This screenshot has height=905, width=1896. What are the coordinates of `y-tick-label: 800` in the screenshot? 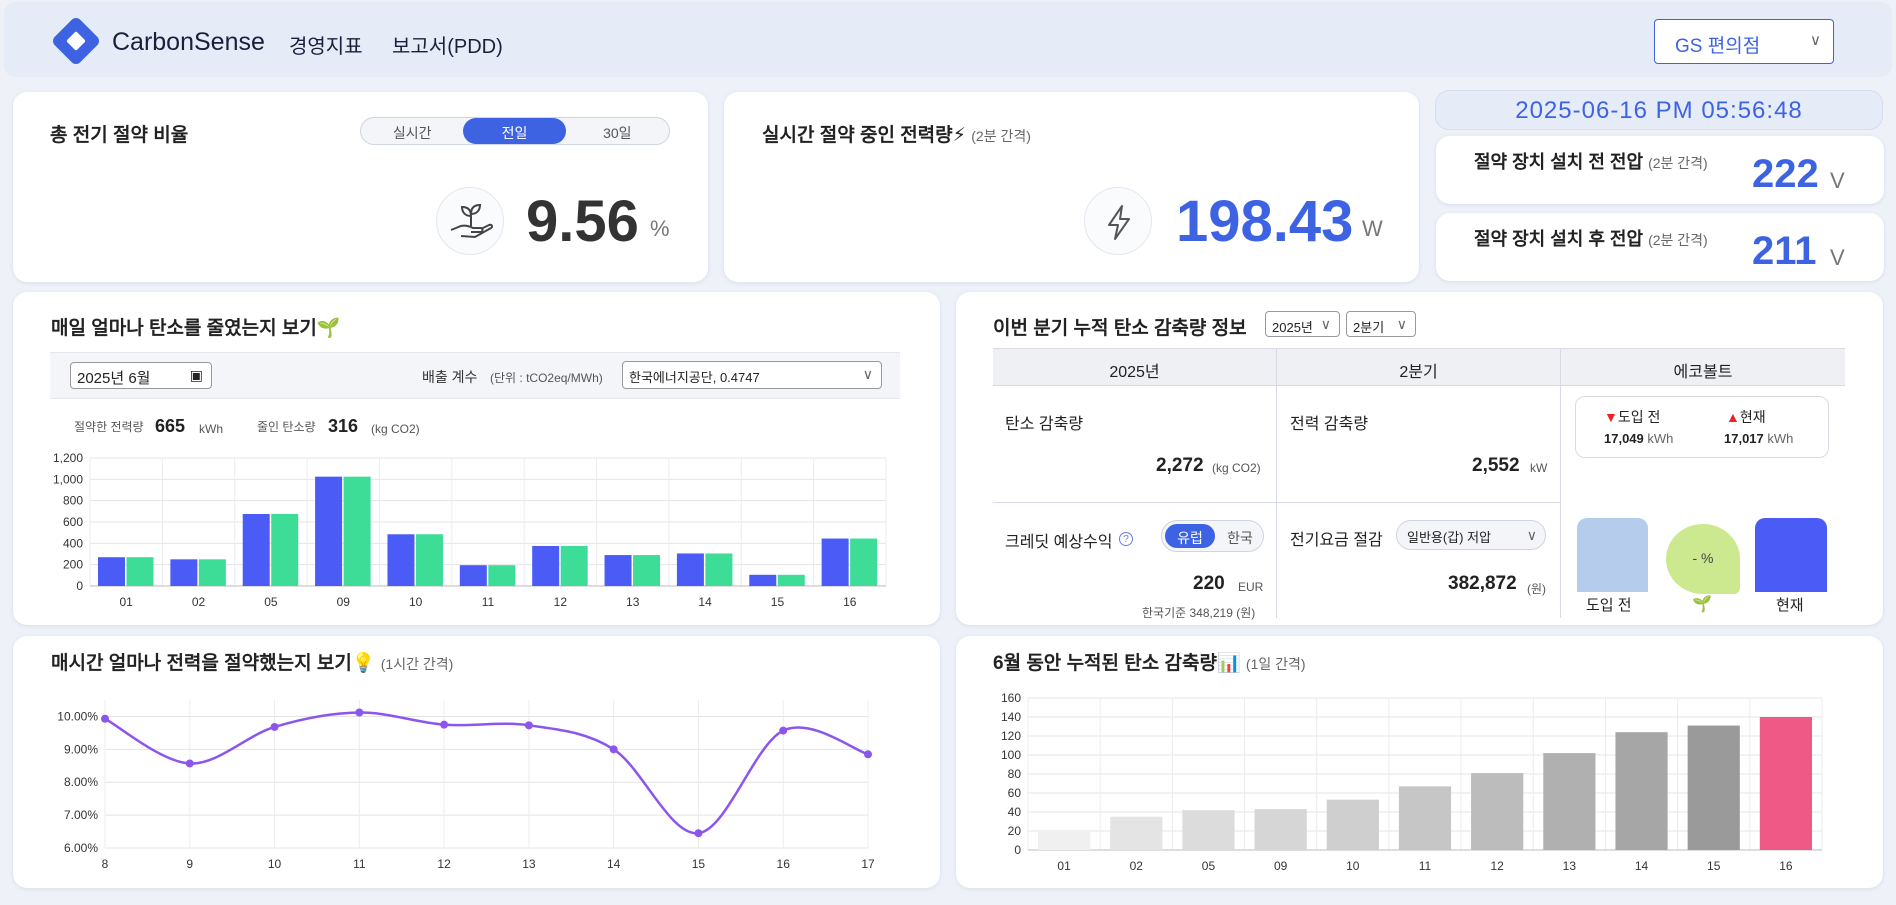 It's located at (73, 501).